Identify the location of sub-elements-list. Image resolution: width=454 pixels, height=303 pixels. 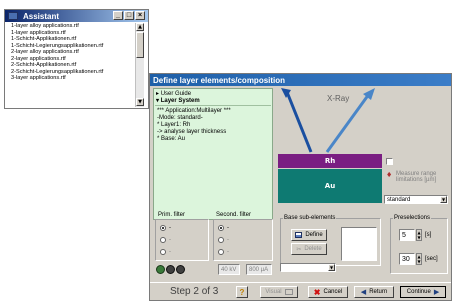
(359, 244).